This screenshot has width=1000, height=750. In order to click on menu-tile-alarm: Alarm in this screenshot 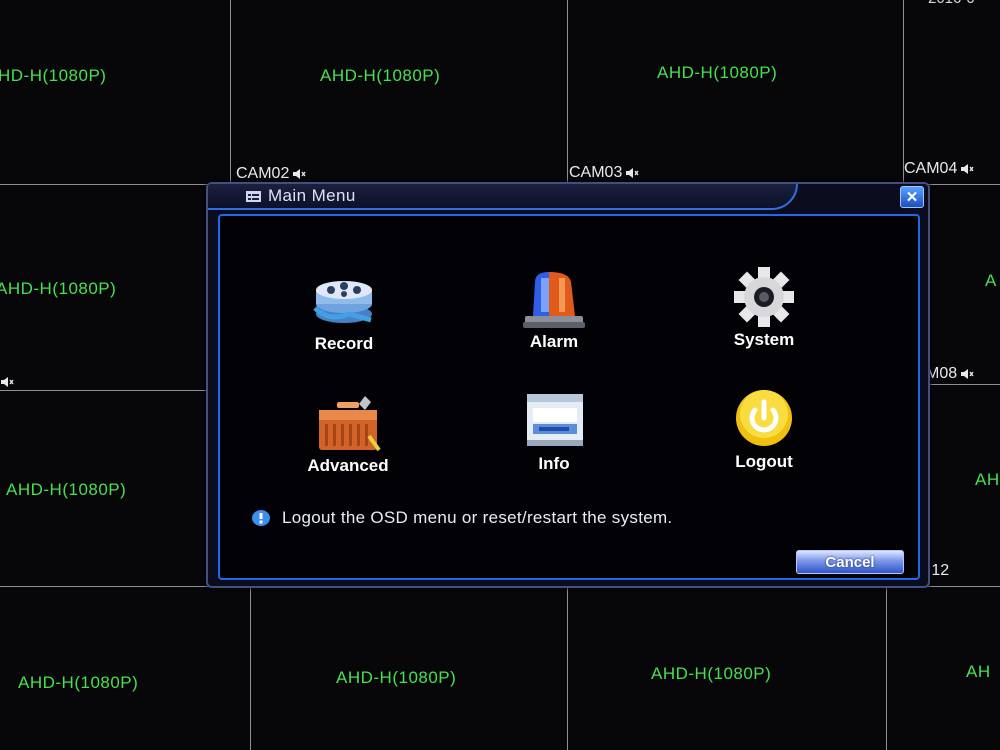, I will do `click(554, 323)`.